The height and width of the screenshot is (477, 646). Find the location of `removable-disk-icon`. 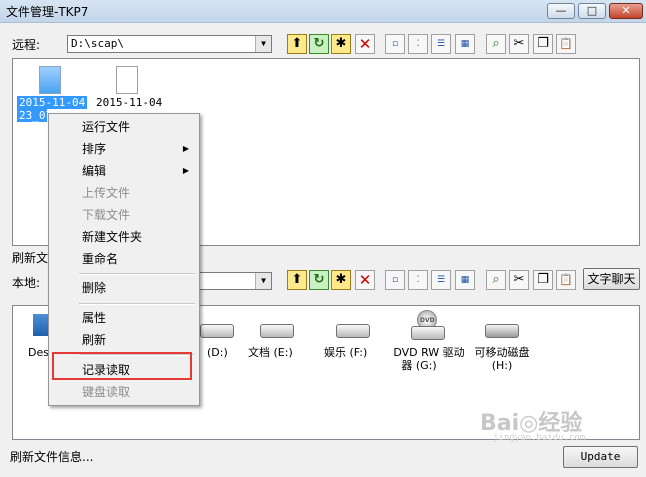

removable-disk-icon is located at coordinates (502, 331).